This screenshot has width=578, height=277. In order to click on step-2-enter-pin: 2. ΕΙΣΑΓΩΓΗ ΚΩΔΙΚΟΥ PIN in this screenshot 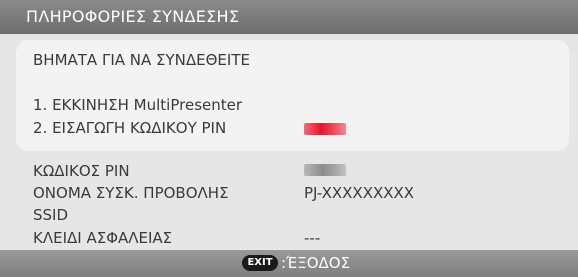, I will do `click(130, 128)`.